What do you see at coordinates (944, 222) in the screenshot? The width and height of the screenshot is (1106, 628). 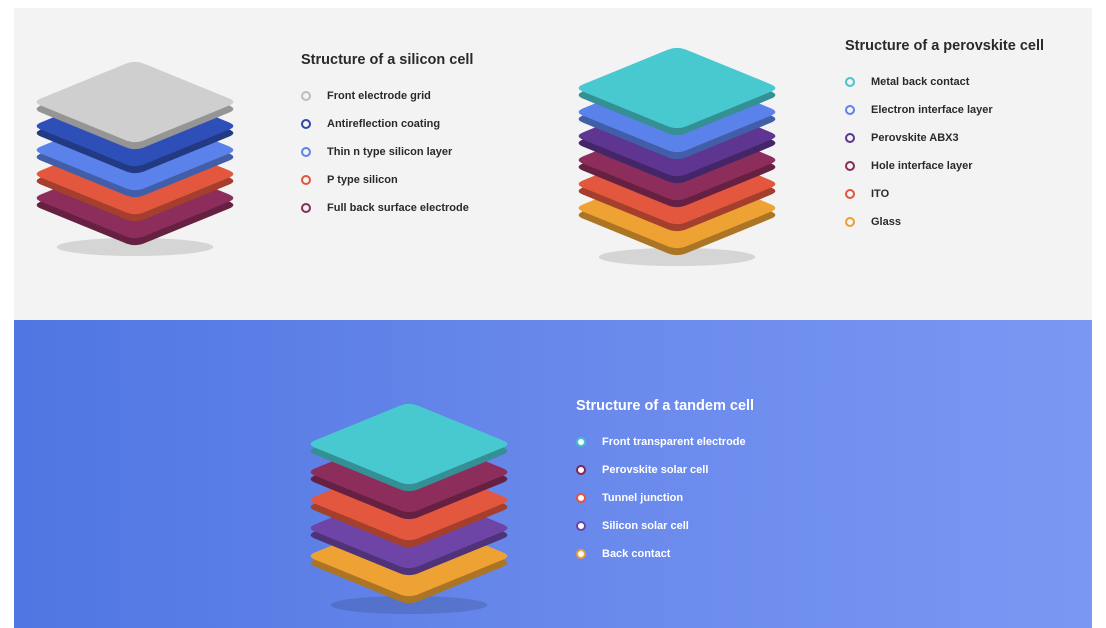 I see `legend-item: Glass` at bounding box center [944, 222].